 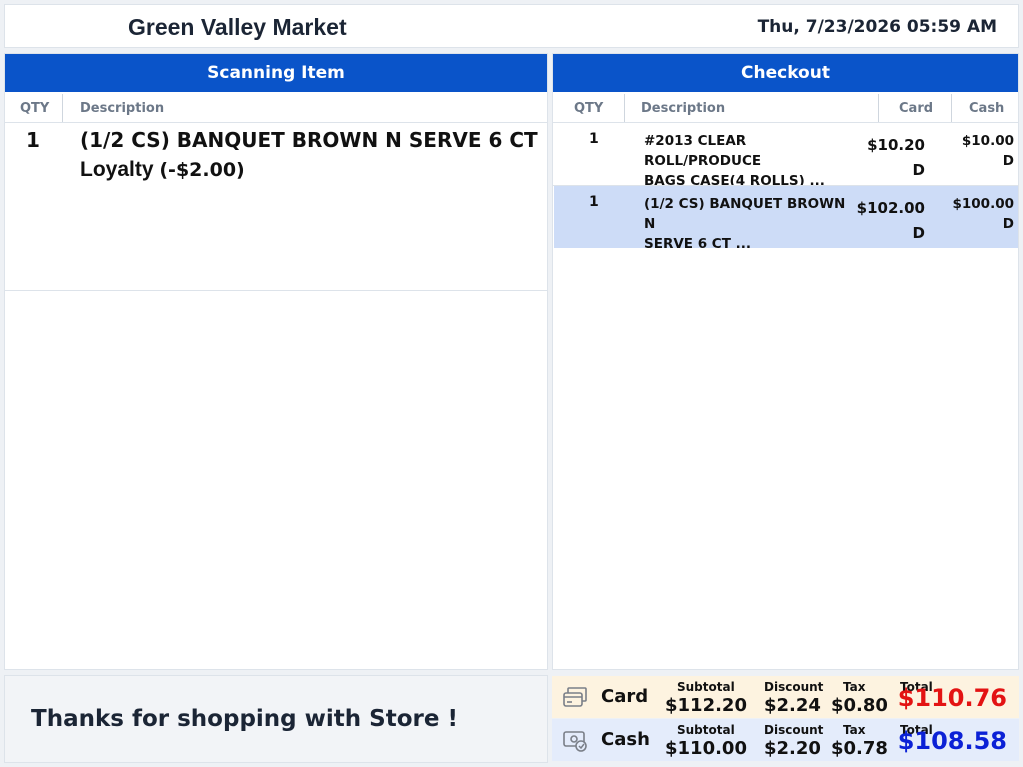 What do you see at coordinates (706, 730) in the screenshot?
I see `cash-subtotal-label: Subtotal` at bounding box center [706, 730].